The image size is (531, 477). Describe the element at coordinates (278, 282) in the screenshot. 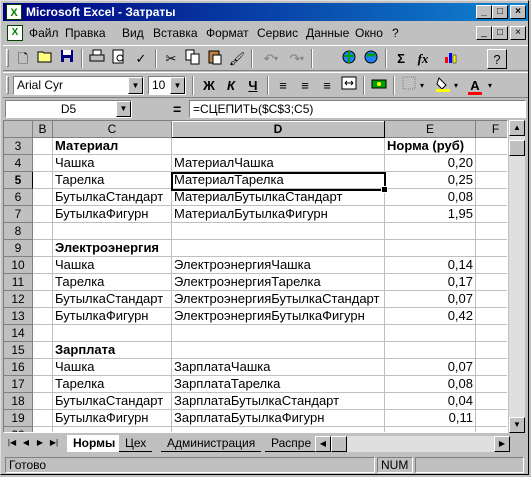

I see `cell-d: ЭлектроэнергияТарелка` at that location.